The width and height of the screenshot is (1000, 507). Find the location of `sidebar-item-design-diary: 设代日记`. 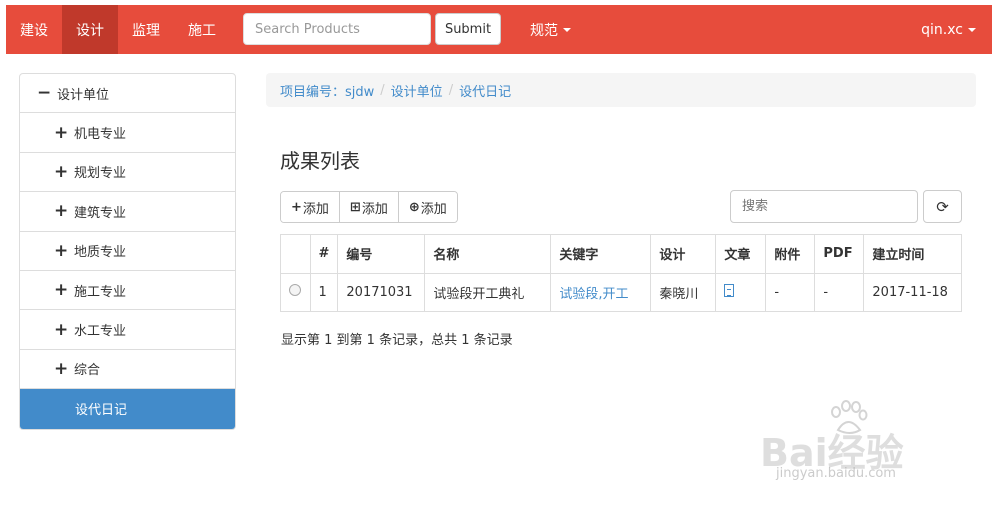

sidebar-item-design-diary: 设代日记 is located at coordinates (127, 409).